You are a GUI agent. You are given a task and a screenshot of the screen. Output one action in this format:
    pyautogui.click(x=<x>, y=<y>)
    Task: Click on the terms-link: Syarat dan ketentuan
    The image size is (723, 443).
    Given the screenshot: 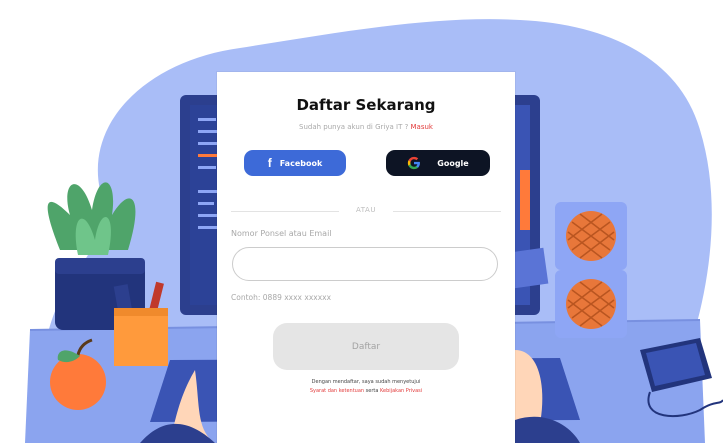 What is the action you would take?
    pyautogui.click(x=337, y=391)
    